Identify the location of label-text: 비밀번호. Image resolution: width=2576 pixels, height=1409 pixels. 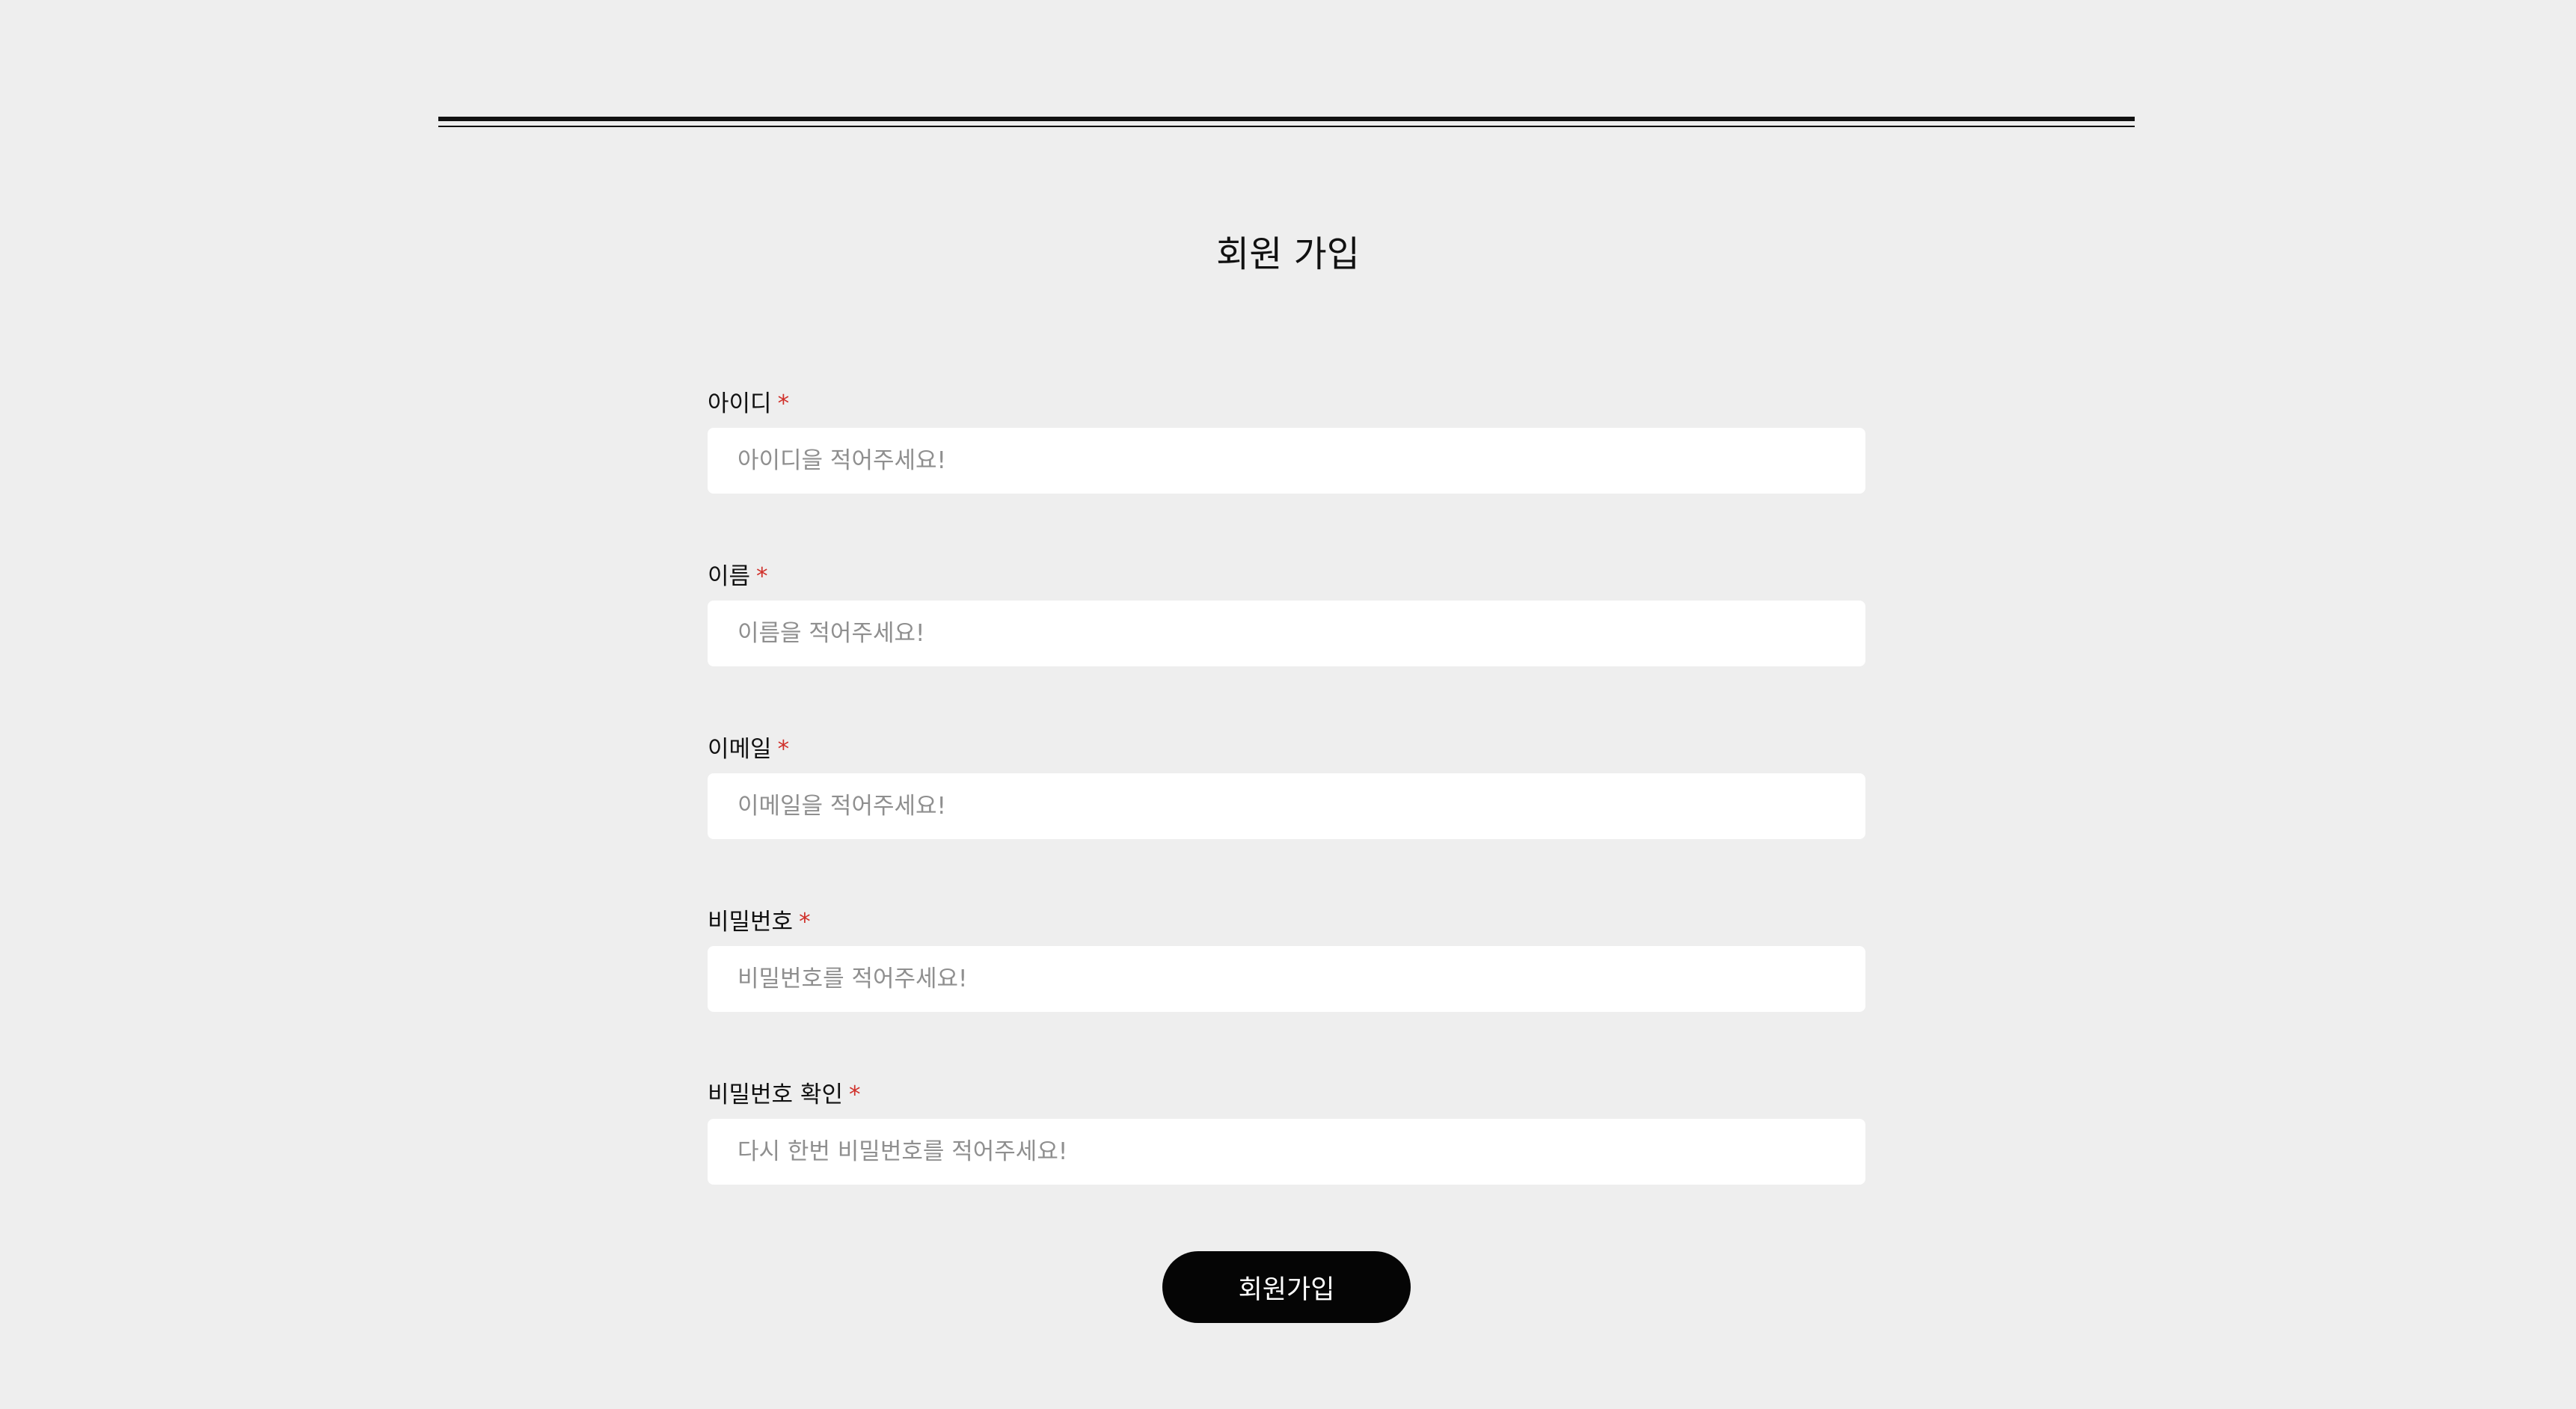
(751, 923).